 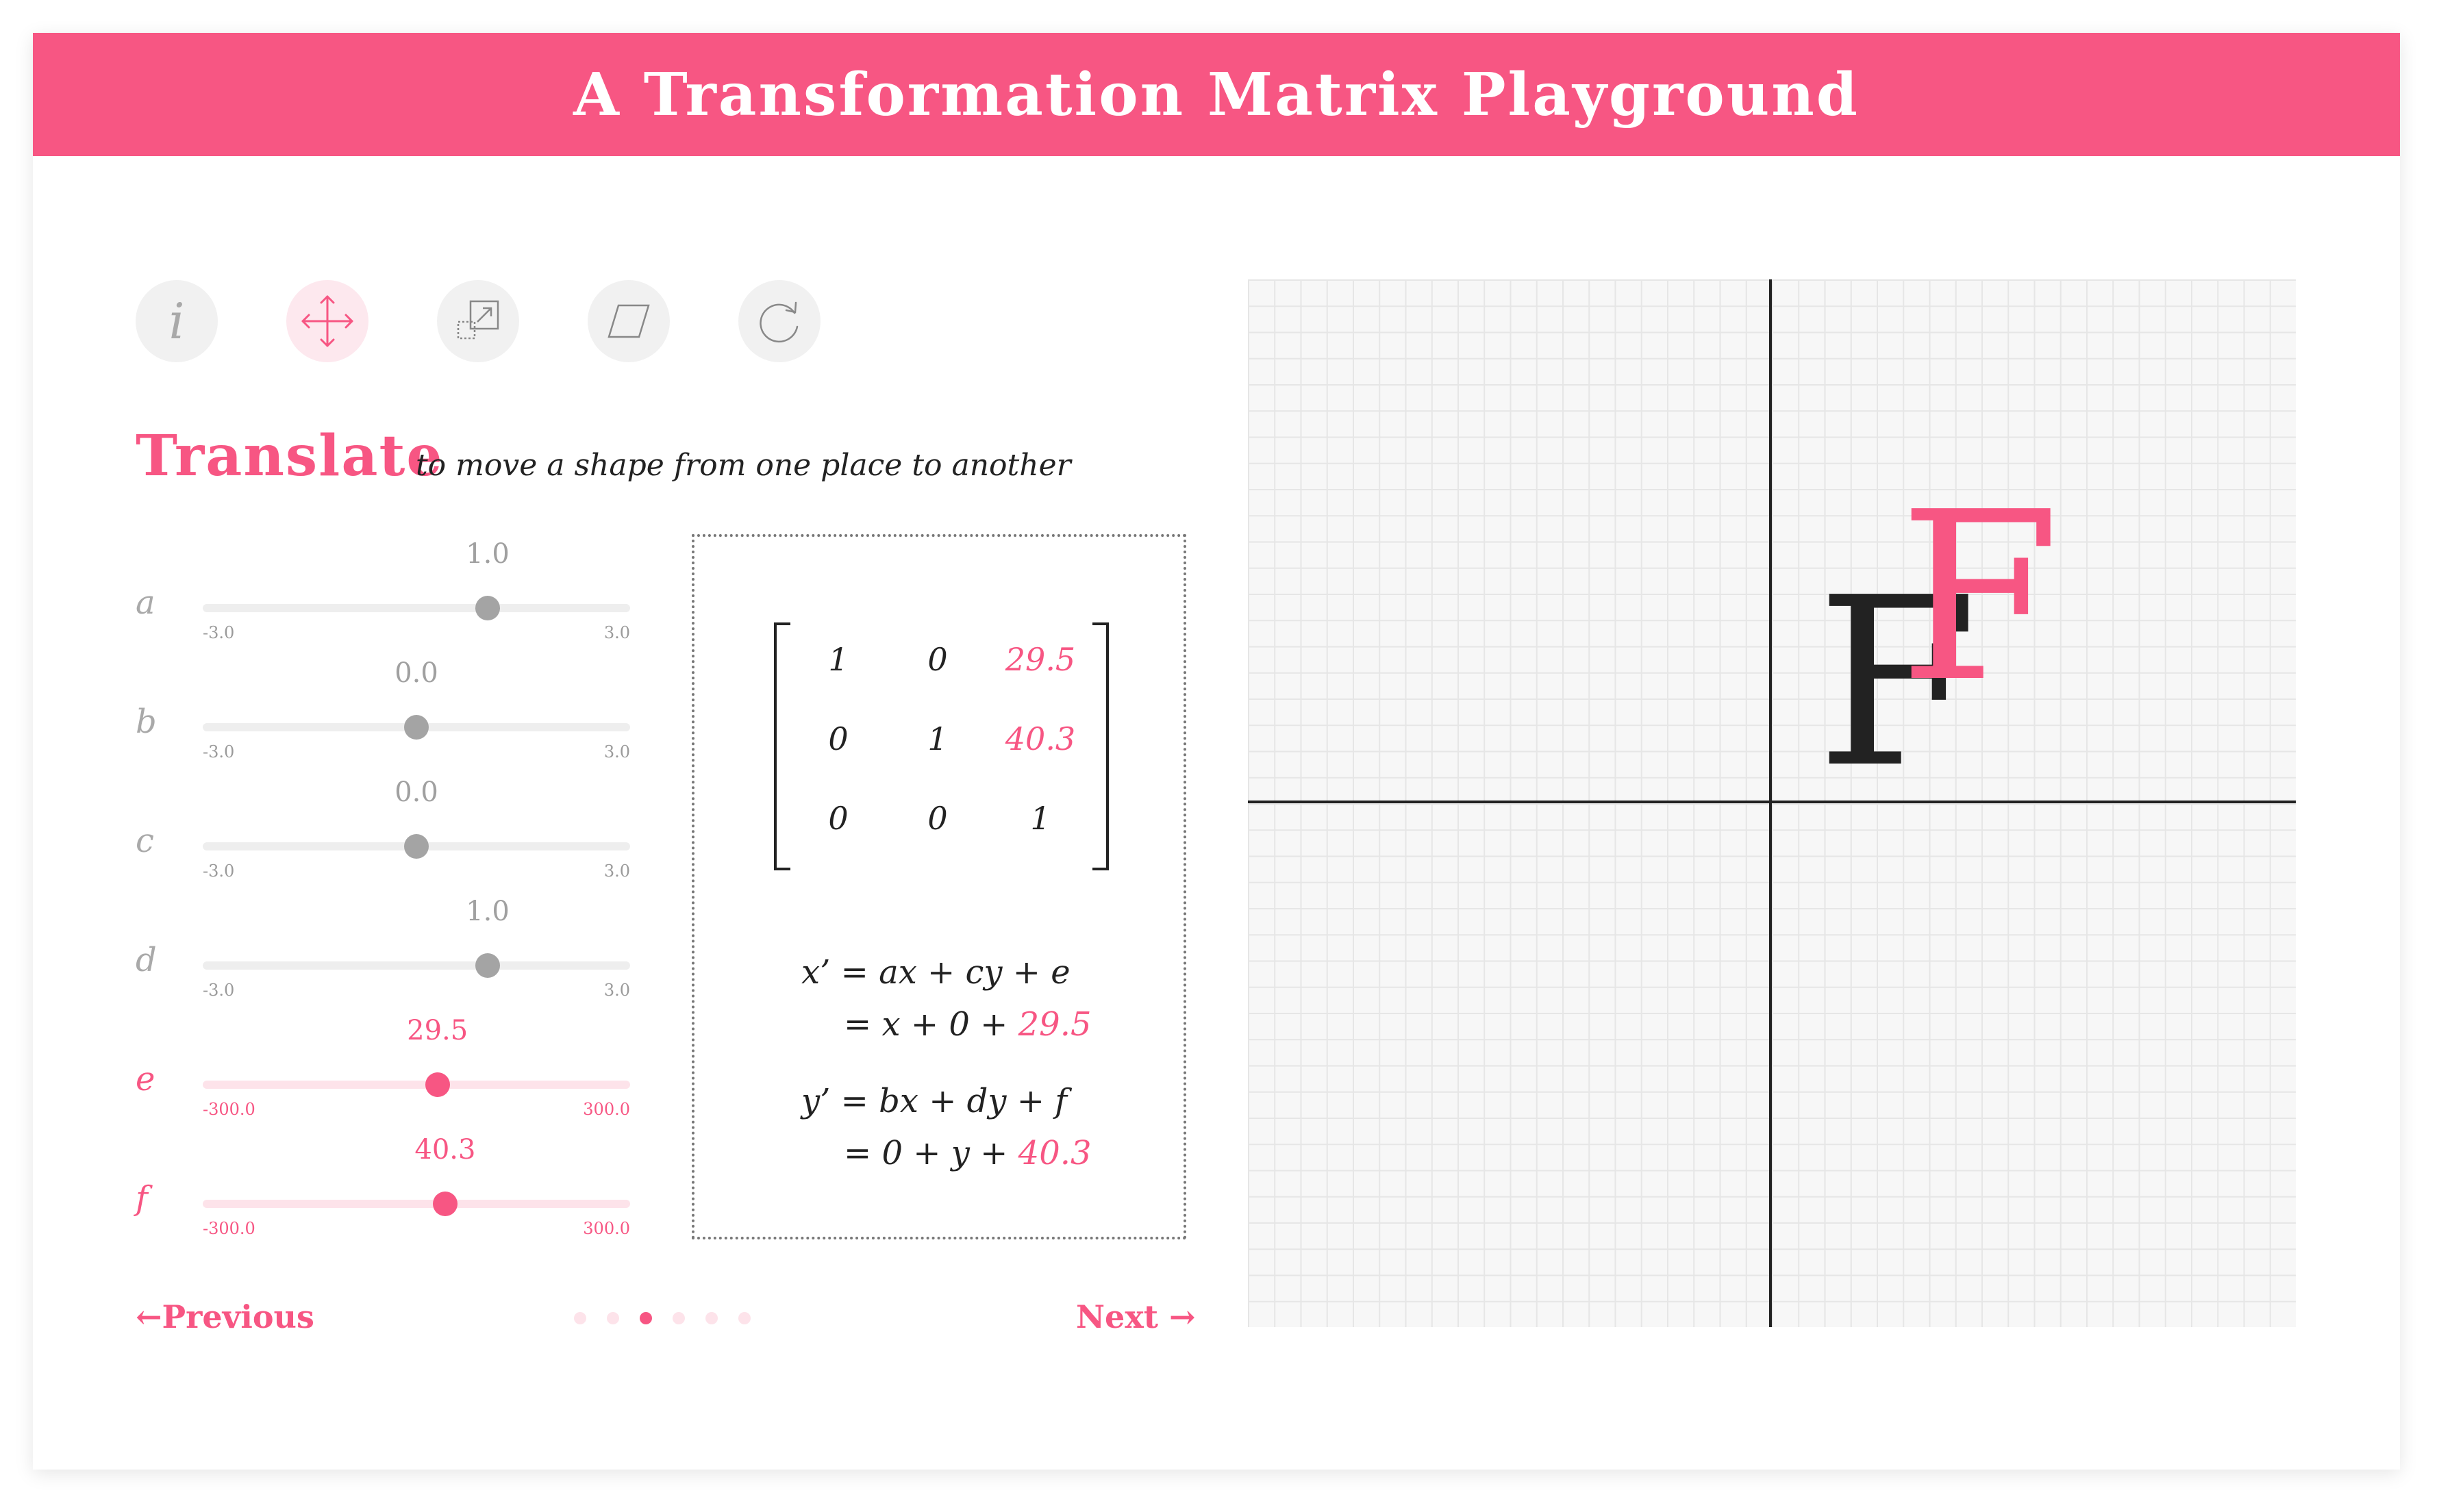 I want to click on slider-label: e, so click(x=145, y=1079).